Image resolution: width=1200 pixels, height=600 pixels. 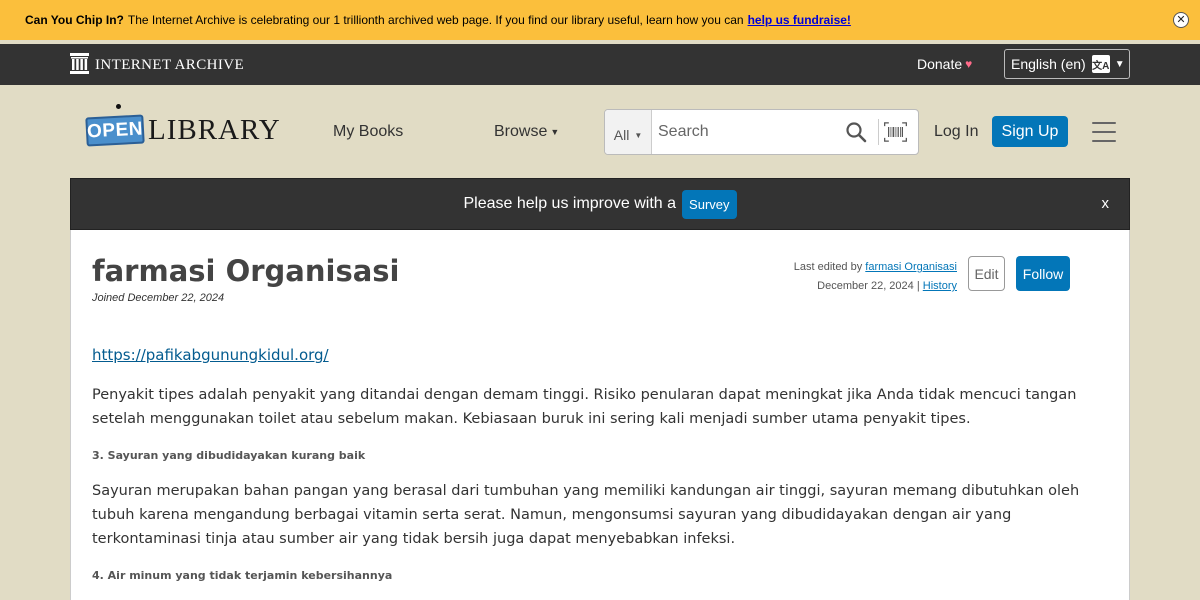 What do you see at coordinates (911, 267) in the screenshot?
I see `last-edited-by-link: farmasi Organisasi` at bounding box center [911, 267].